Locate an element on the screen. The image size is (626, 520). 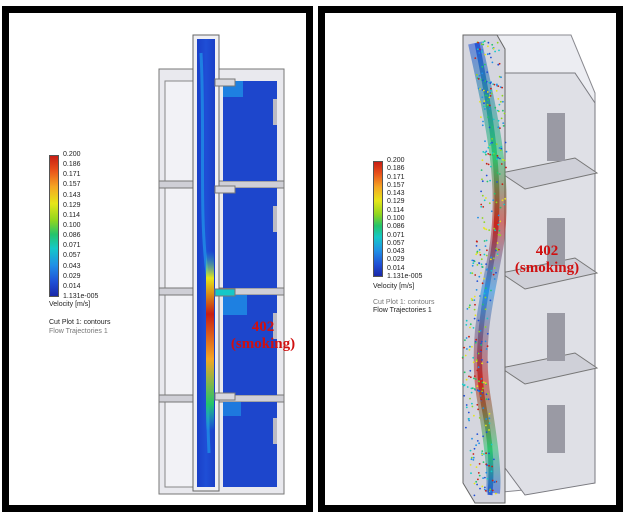
legend-tick: 0.014 is located at coordinates (72, 286).